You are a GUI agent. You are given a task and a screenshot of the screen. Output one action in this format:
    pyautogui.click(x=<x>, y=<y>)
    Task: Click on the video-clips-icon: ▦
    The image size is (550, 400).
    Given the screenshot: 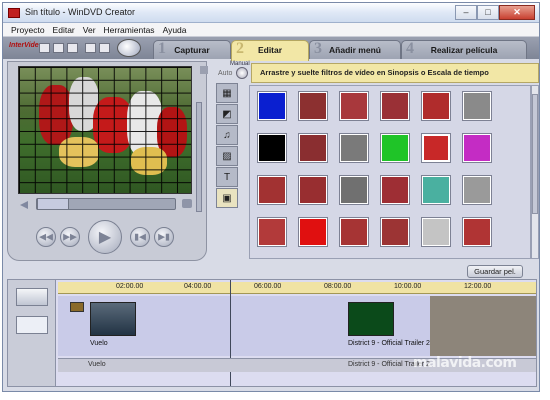 What is the action you would take?
    pyautogui.click(x=227, y=93)
    